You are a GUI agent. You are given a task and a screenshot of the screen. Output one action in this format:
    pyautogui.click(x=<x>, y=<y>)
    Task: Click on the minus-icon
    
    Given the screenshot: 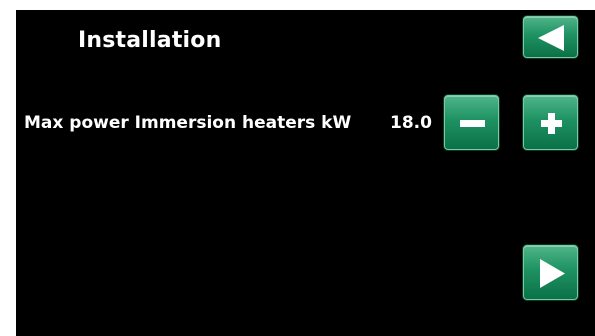 What is the action you would take?
    pyautogui.click(x=472, y=123)
    